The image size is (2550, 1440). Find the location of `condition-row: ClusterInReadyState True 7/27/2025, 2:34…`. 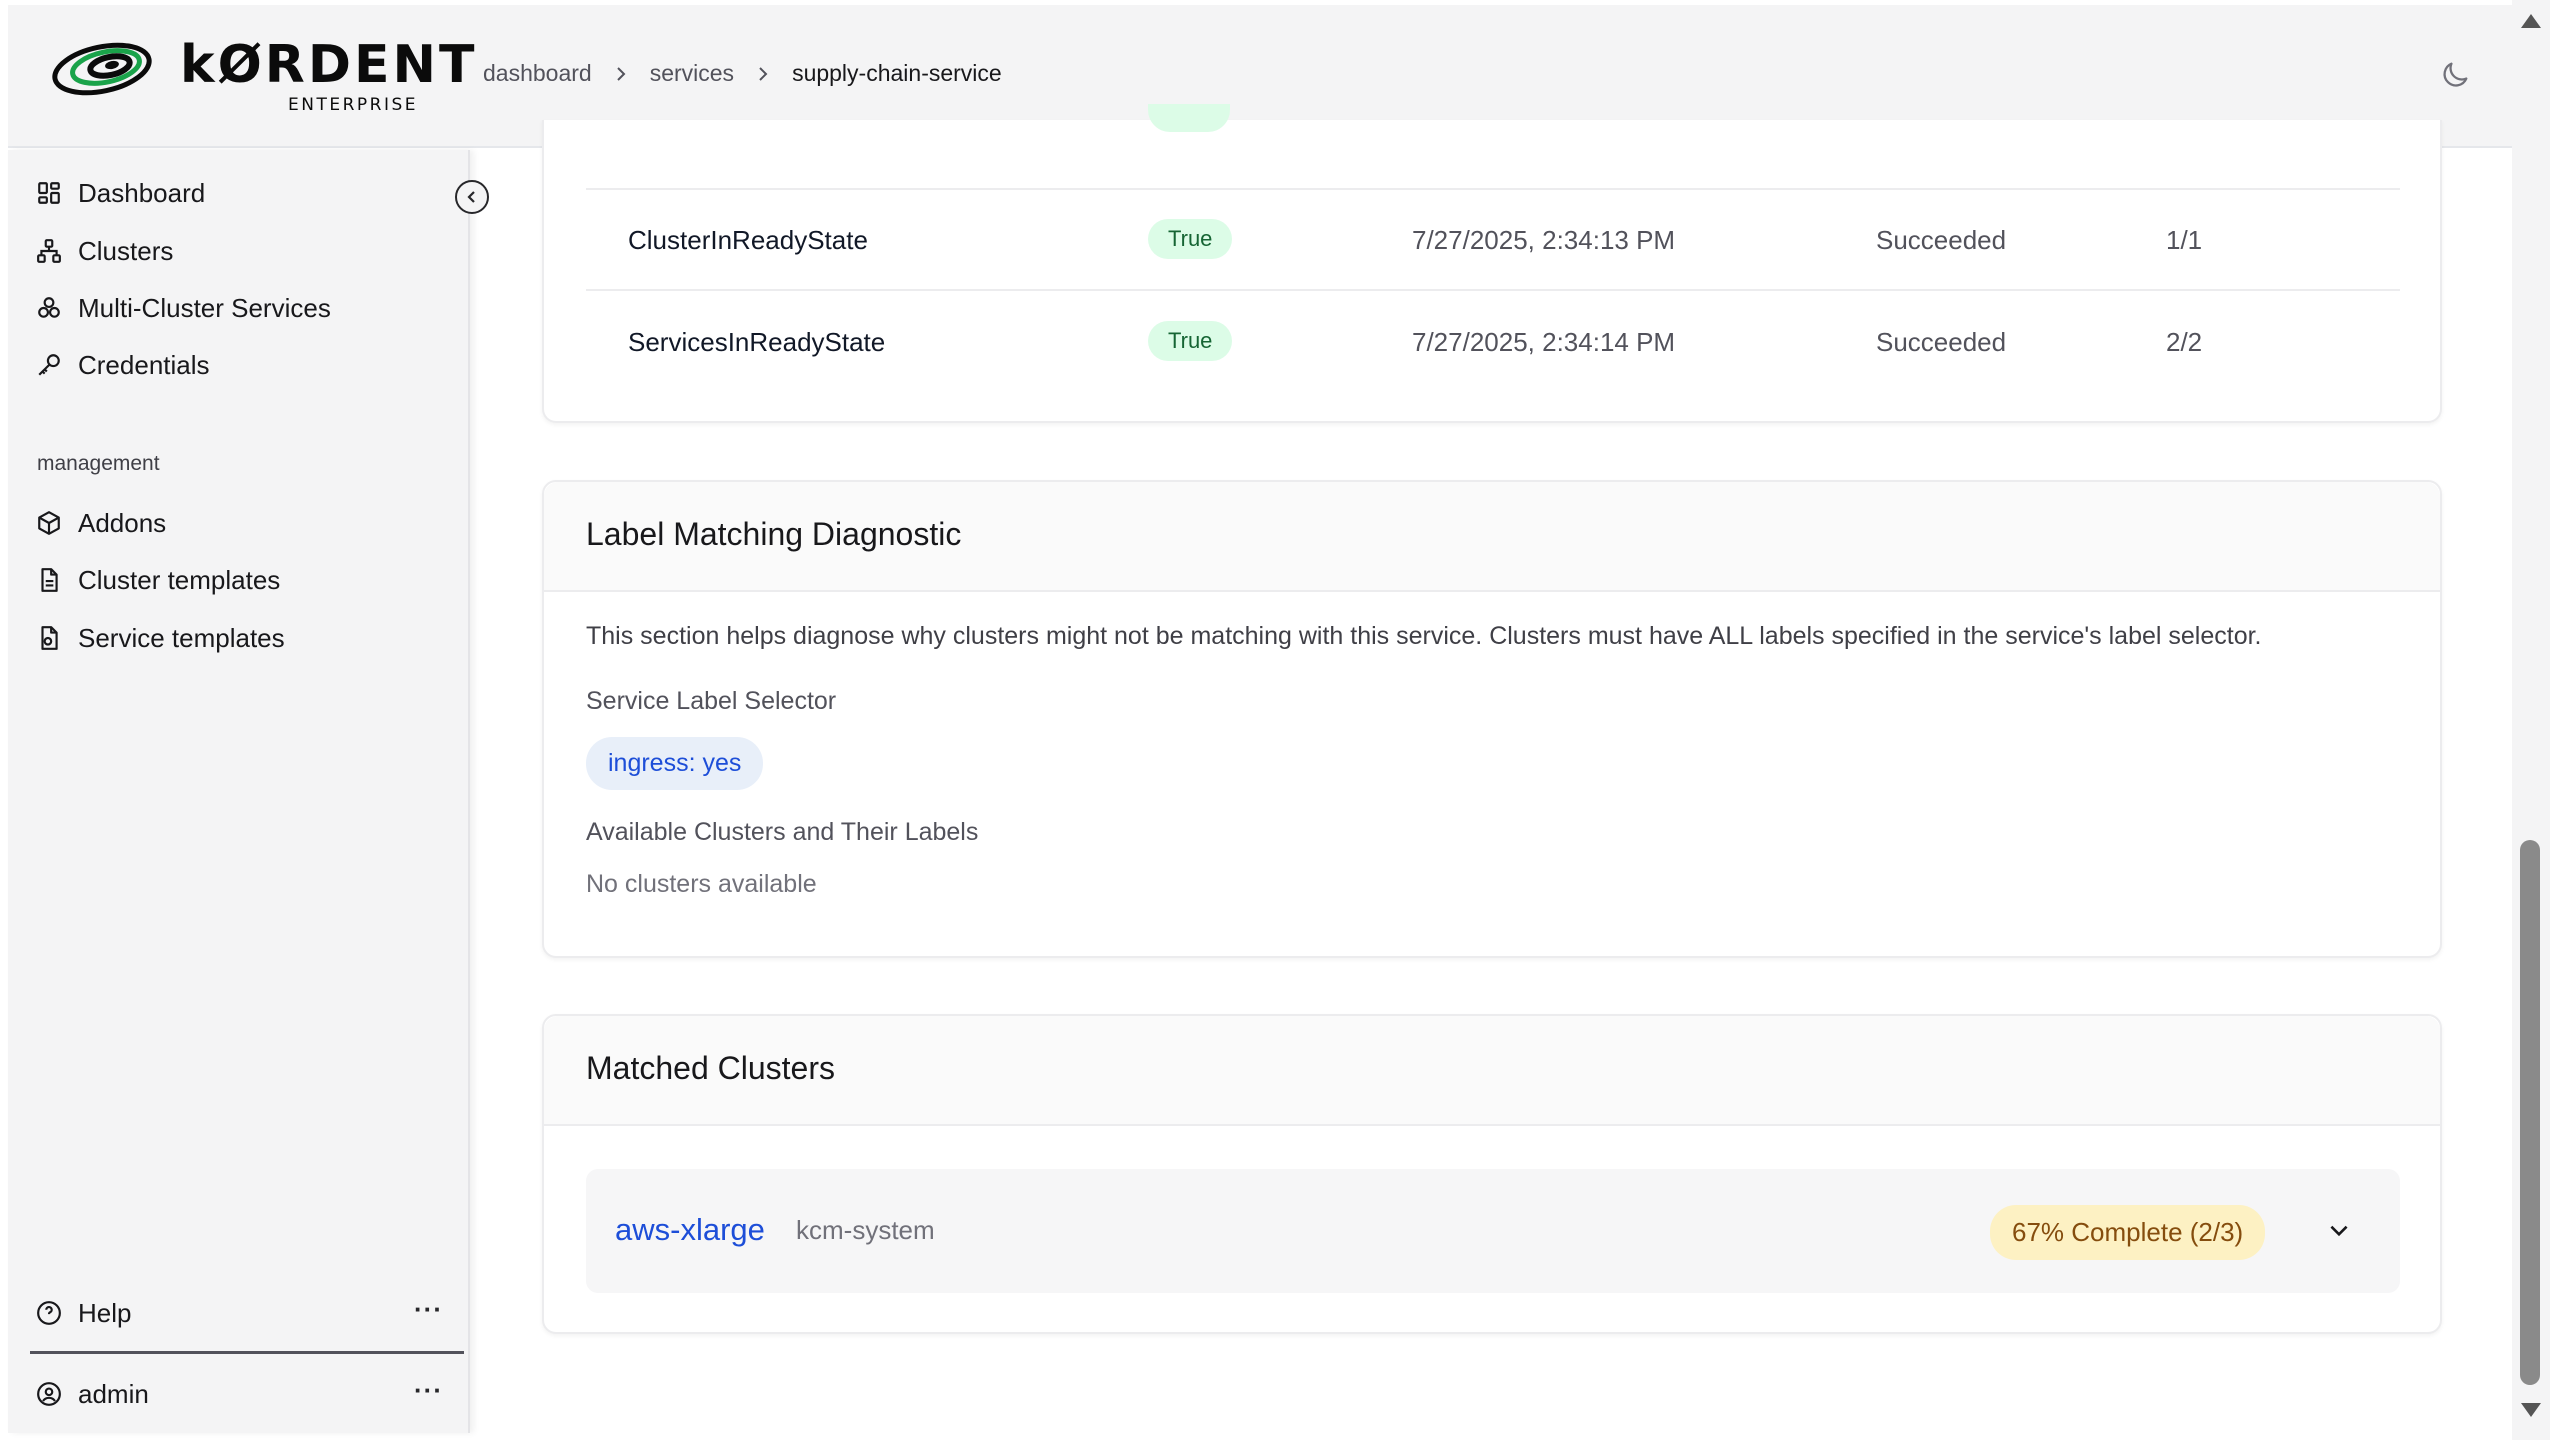

condition-row: ClusterInReadyState True 7/27/2025, 2:34… is located at coordinates (1493, 241).